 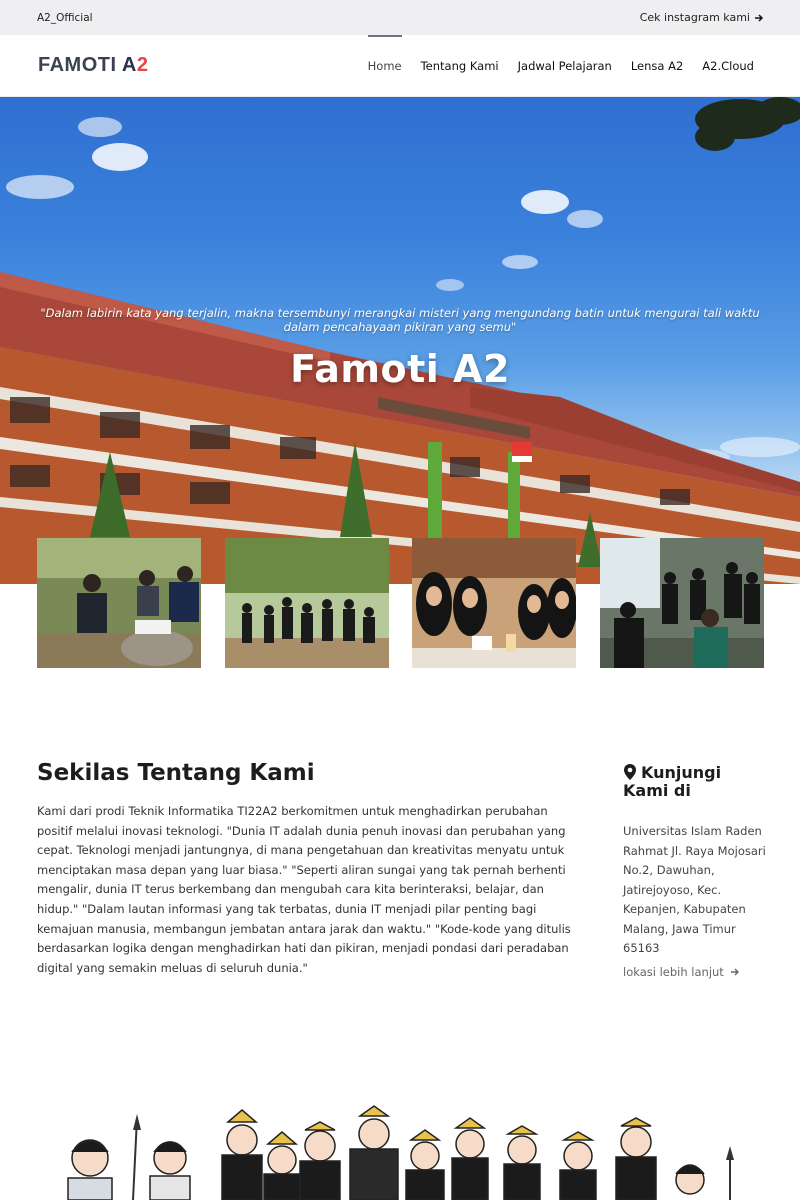 I want to click on logo-letter-a: A, so click(x=129, y=65).